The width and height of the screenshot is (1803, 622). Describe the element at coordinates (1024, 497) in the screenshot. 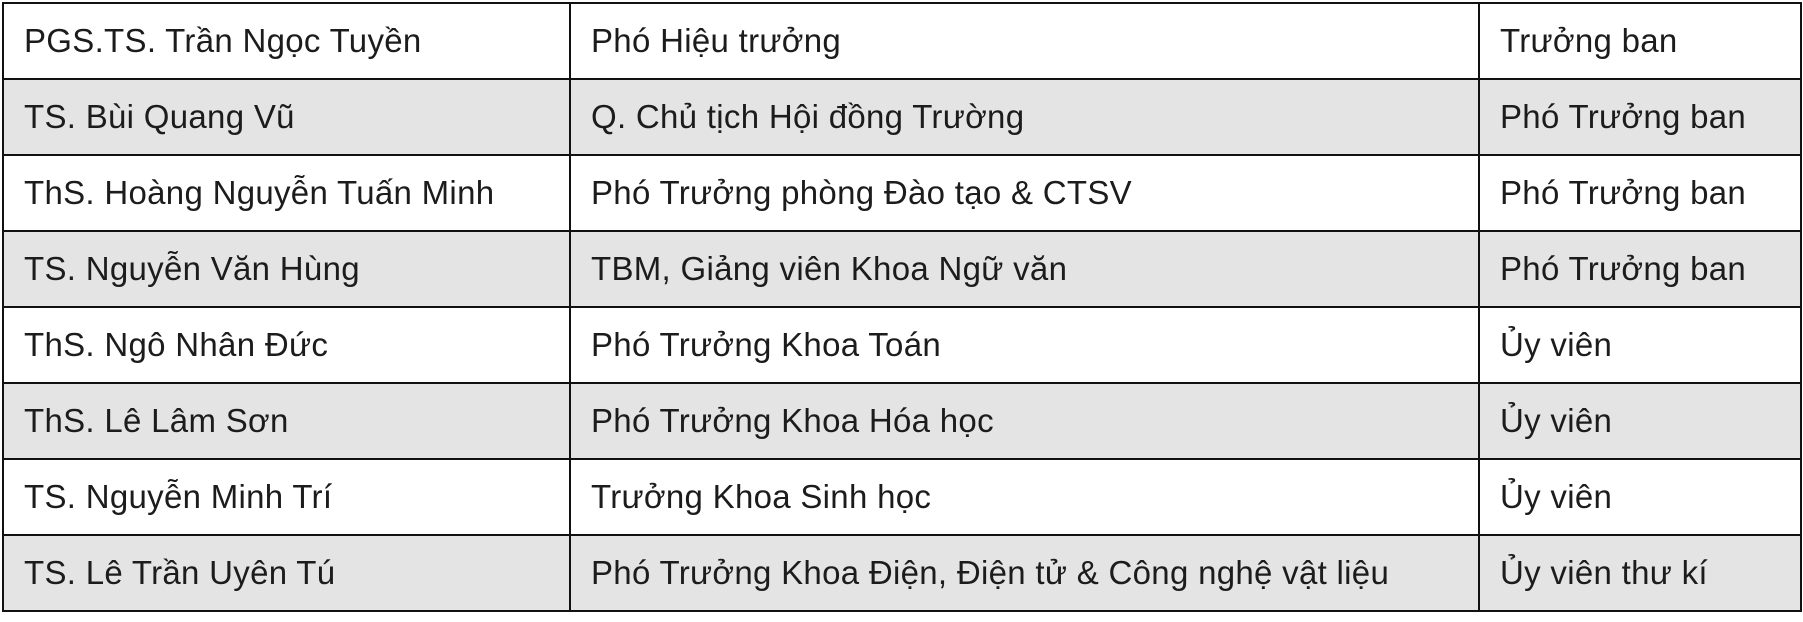

I see `member-position-cell: Trưởng Khoa Sinh học` at that location.